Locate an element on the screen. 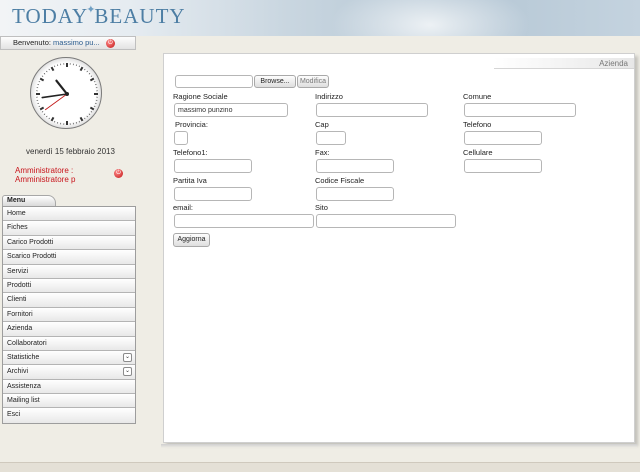 This screenshot has height=472, width=640. label-email: email: is located at coordinates (183, 207).